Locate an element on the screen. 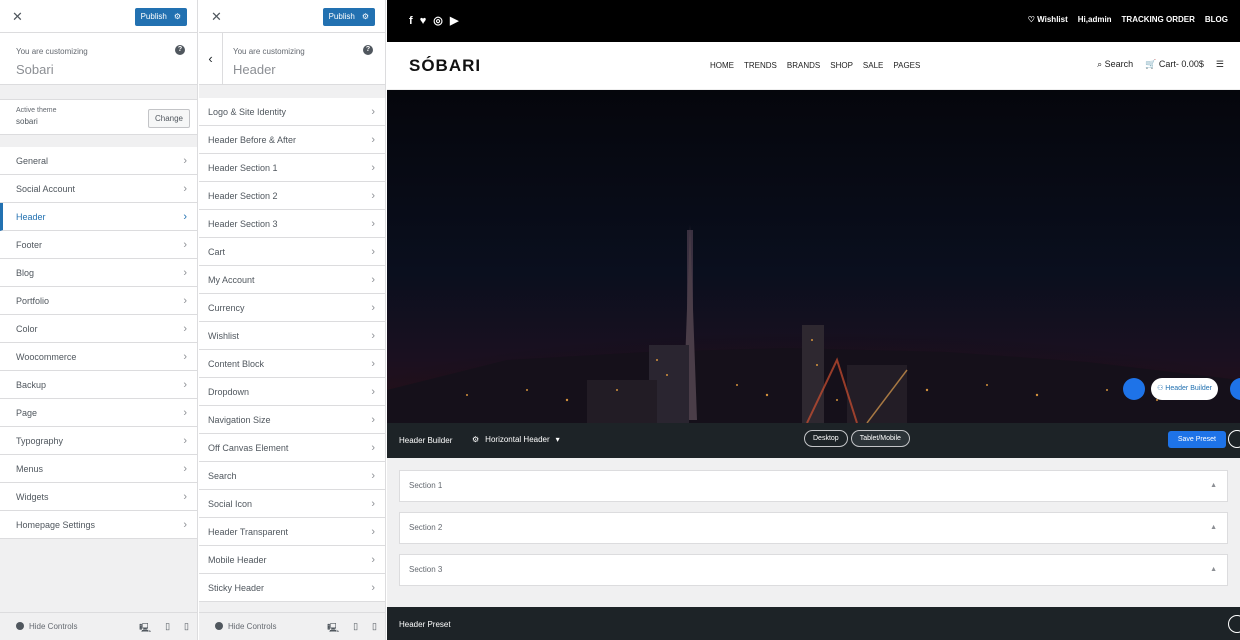 The width and height of the screenshot is (1240, 640). change-theme-button: Change is located at coordinates (168, 118).